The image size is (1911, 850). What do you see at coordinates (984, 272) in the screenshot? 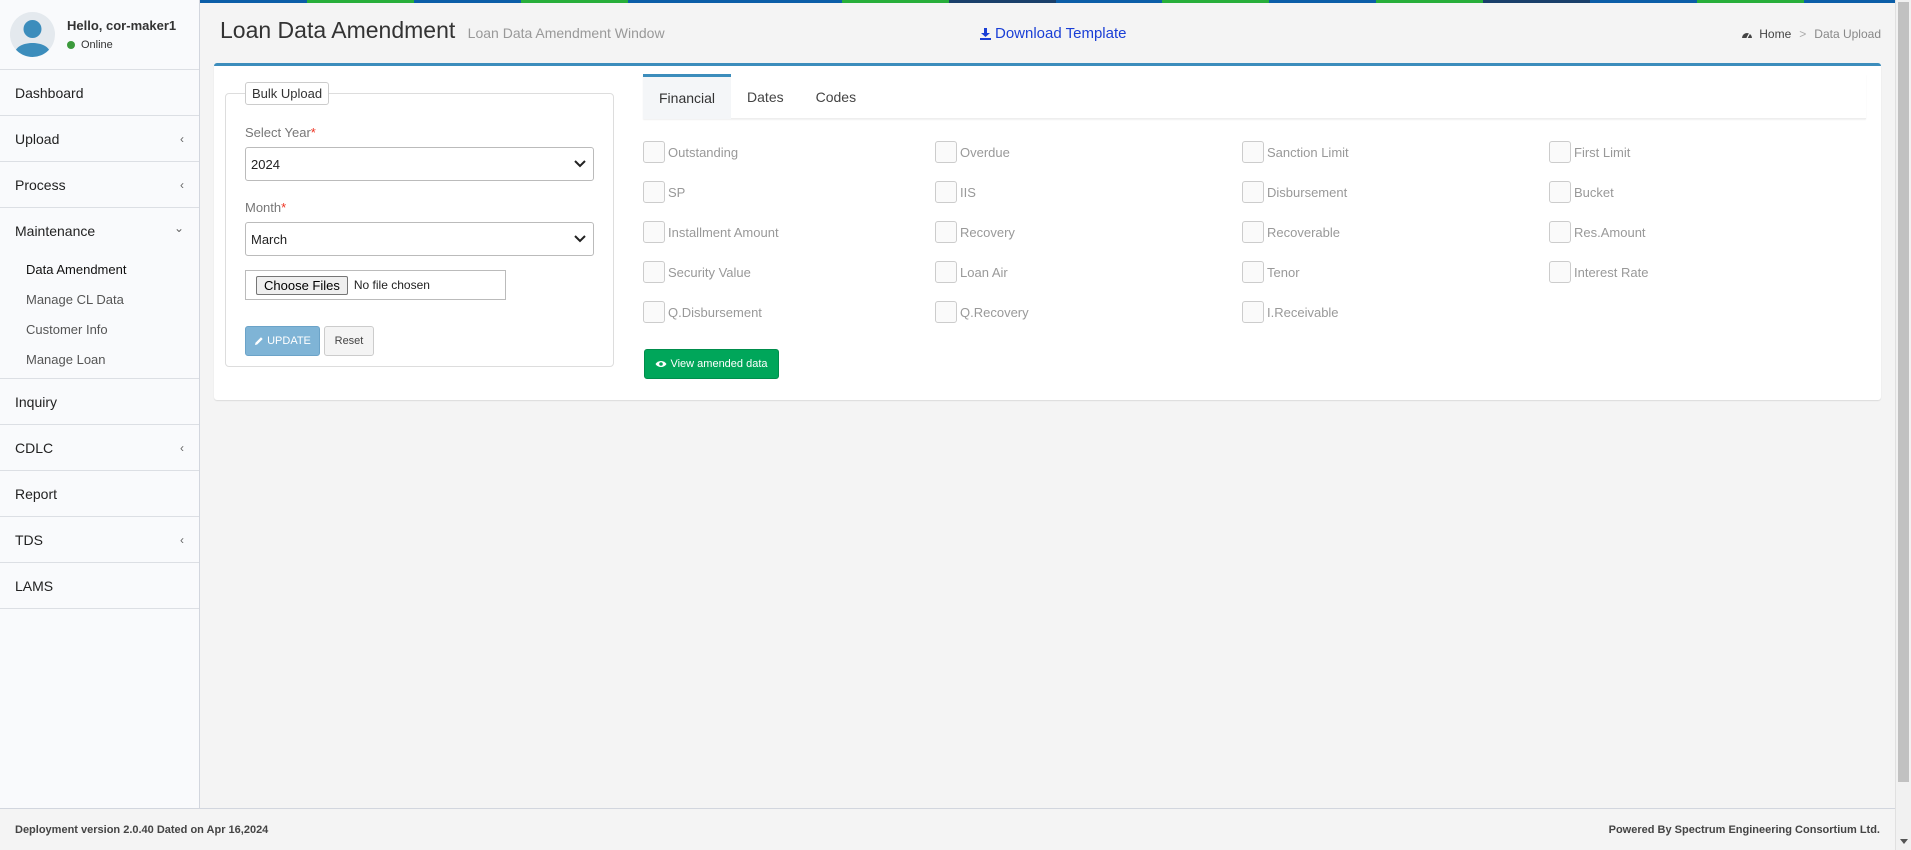
I see `checkbox-label: Loan Air` at bounding box center [984, 272].